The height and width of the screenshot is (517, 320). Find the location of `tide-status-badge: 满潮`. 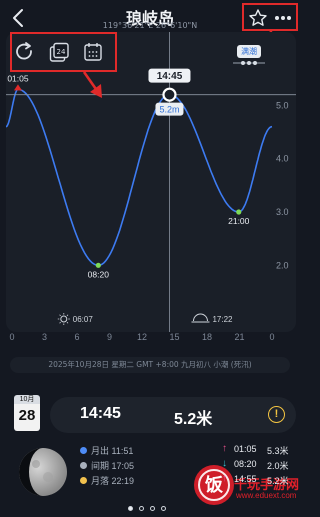

tide-status-badge: 满潮 is located at coordinates (249, 51).